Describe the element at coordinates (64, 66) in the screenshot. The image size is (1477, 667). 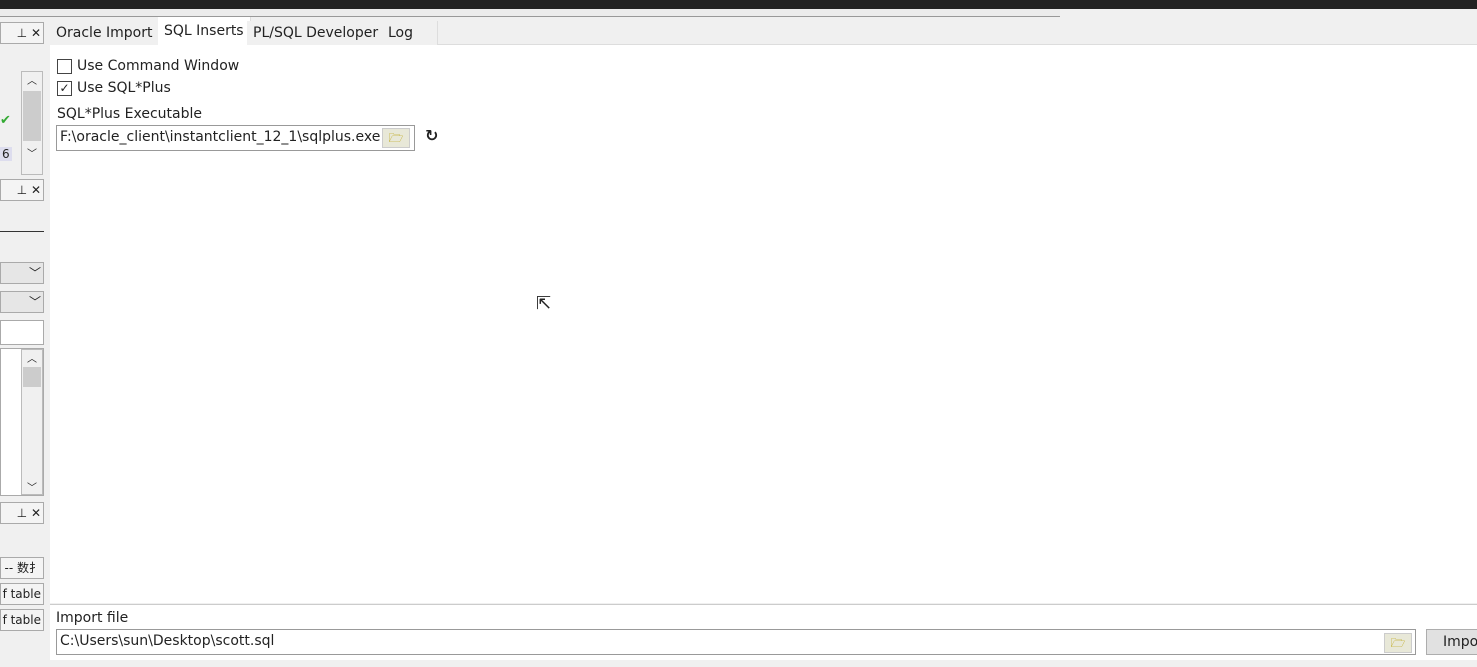
I see `use-command-window-checkbox` at that location.